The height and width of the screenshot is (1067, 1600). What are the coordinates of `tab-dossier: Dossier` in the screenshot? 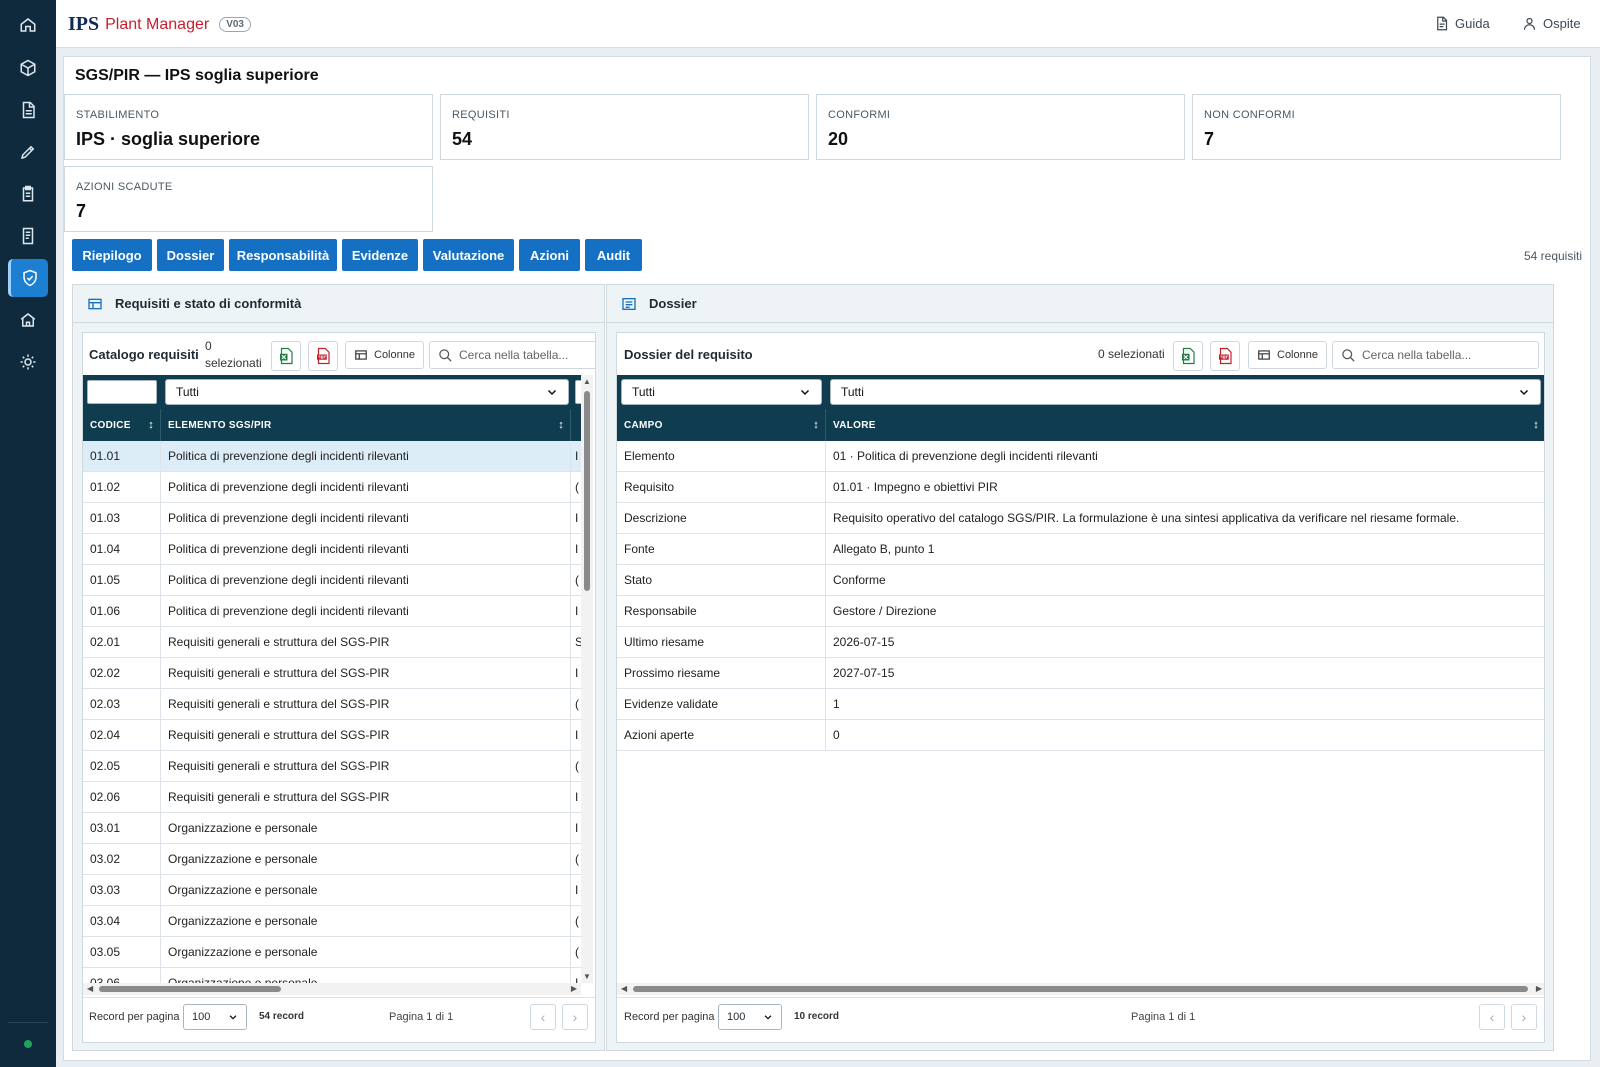 It's located at (190, 255).